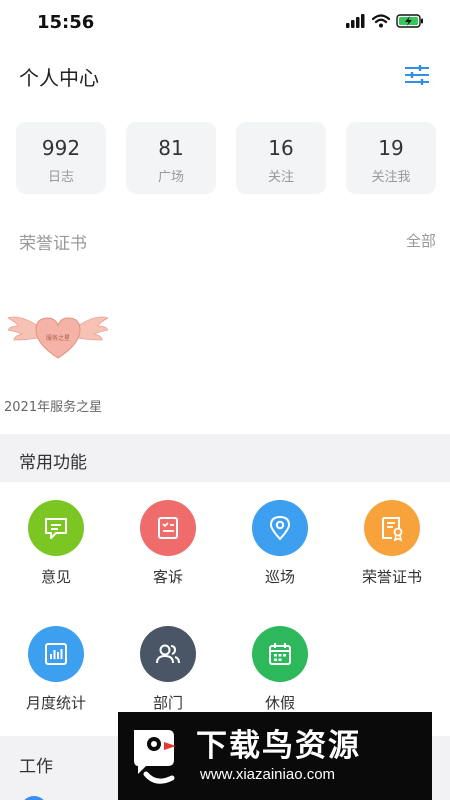 This screenshot has height=800, width=450. I want to click on section-title: 常用功能, so click(53, 463).